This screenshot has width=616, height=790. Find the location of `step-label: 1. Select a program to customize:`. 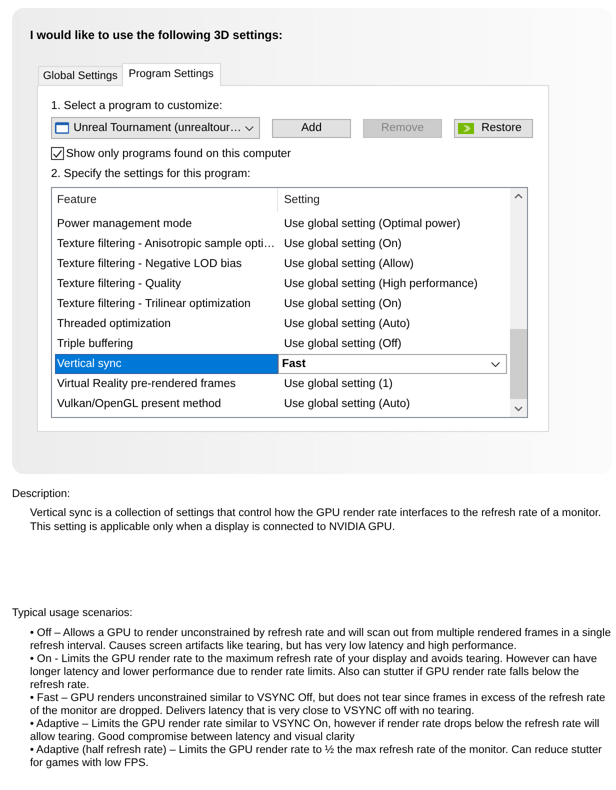

step-label: 1. Select a program to customize: is located at coordinates (137, 106).